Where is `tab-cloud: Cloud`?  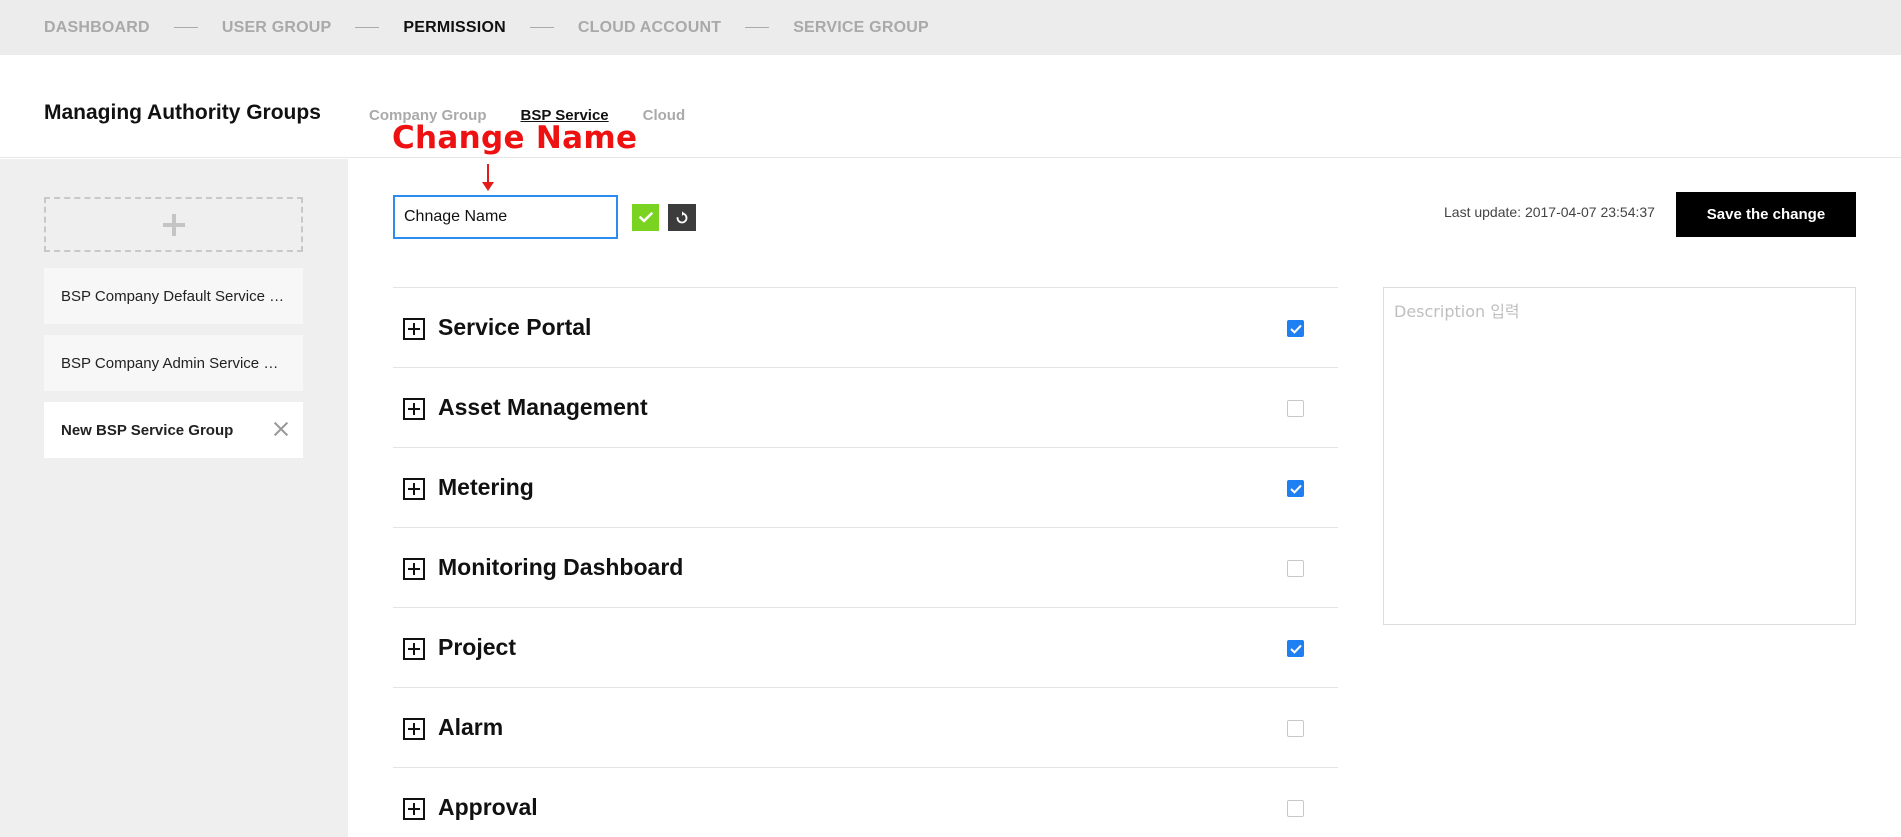
tab-cloud: Cloud is located at coordinates (664, 115).